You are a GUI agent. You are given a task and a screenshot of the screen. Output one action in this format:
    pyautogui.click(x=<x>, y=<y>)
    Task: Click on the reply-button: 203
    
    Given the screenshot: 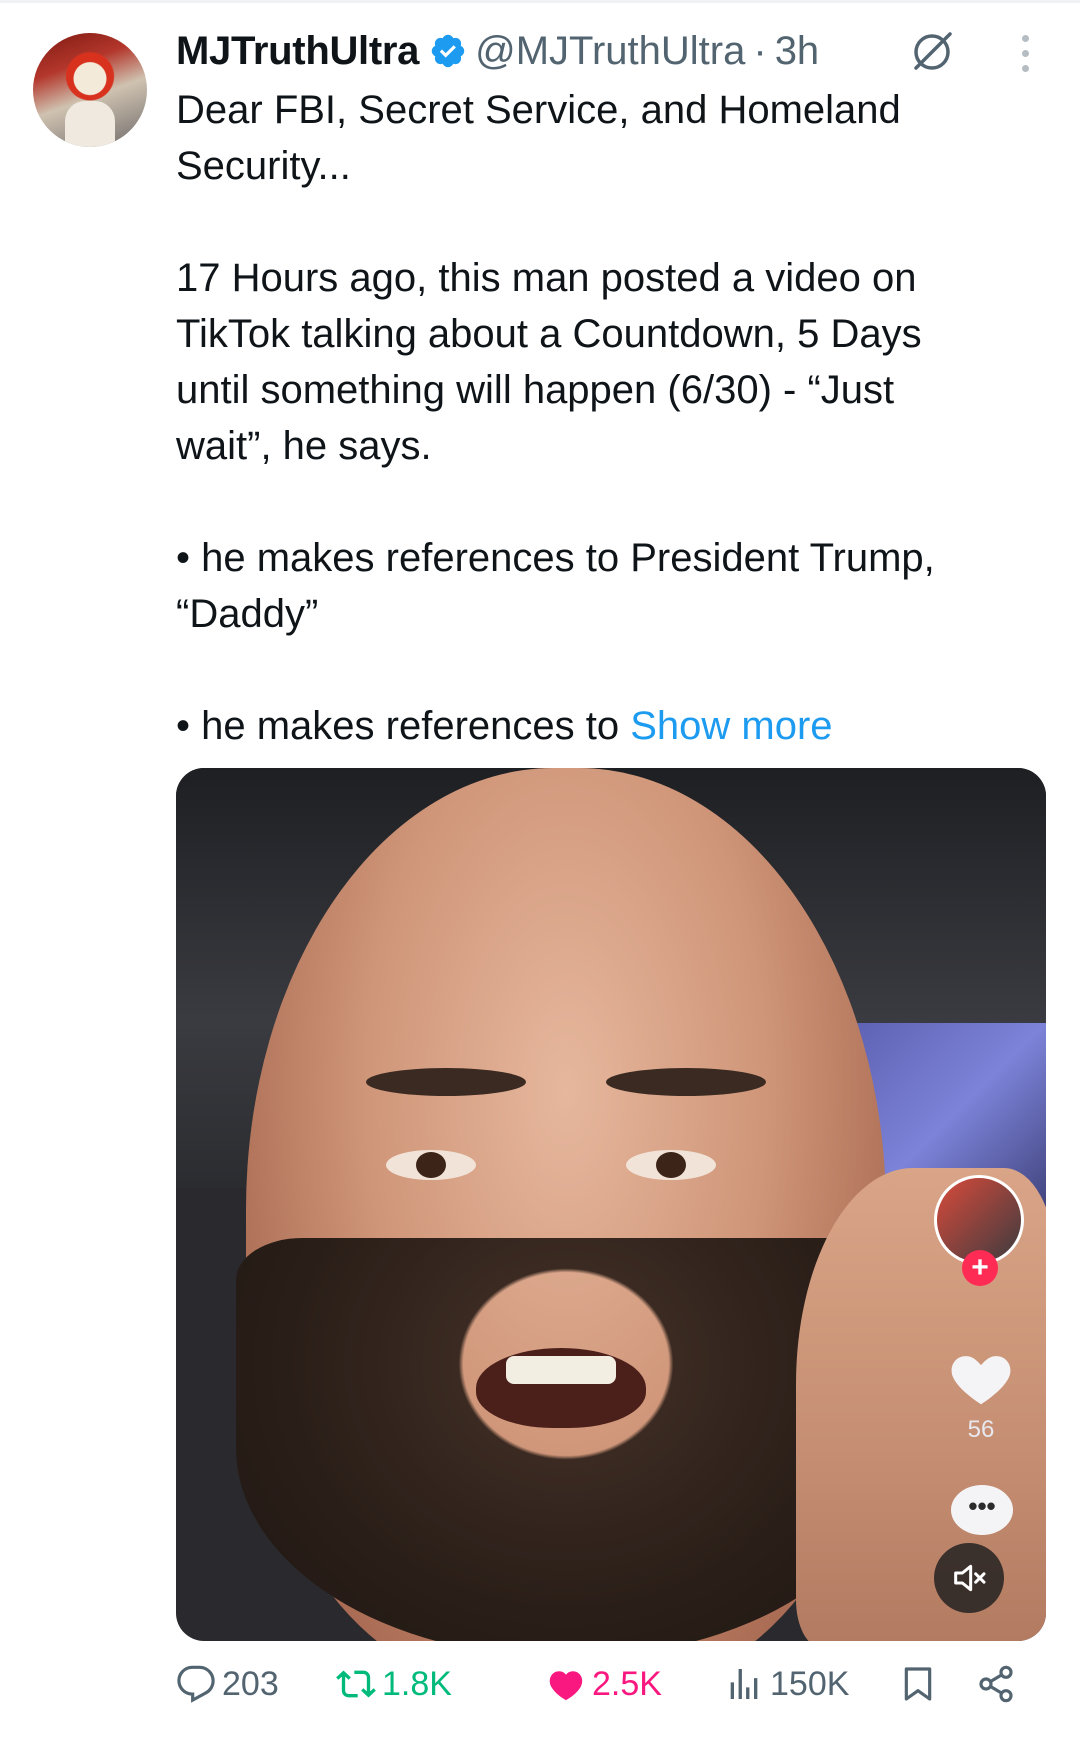 What is the action you would take?
    pyautogui.click(x=227, y=1684)
    